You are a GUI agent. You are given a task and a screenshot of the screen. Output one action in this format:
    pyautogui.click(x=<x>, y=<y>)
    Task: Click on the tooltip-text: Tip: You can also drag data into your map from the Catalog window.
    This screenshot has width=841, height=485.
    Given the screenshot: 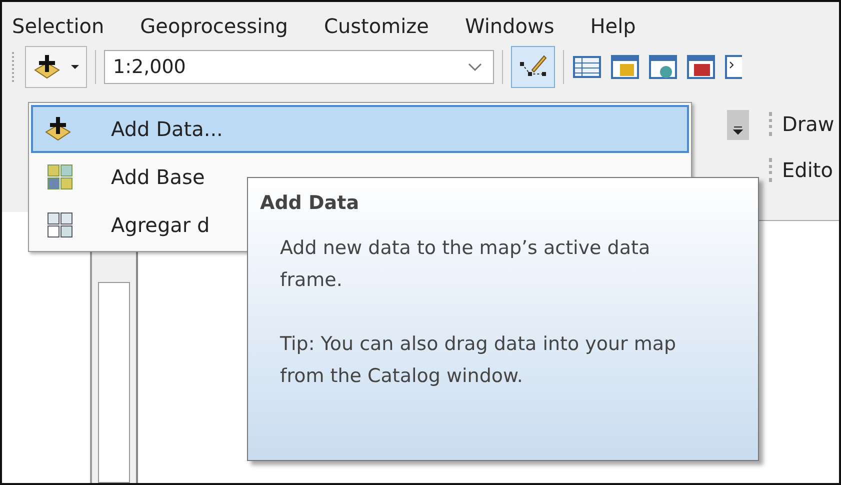 What is the action you would take?
    pyautogui.click(x=478, y=360)
    